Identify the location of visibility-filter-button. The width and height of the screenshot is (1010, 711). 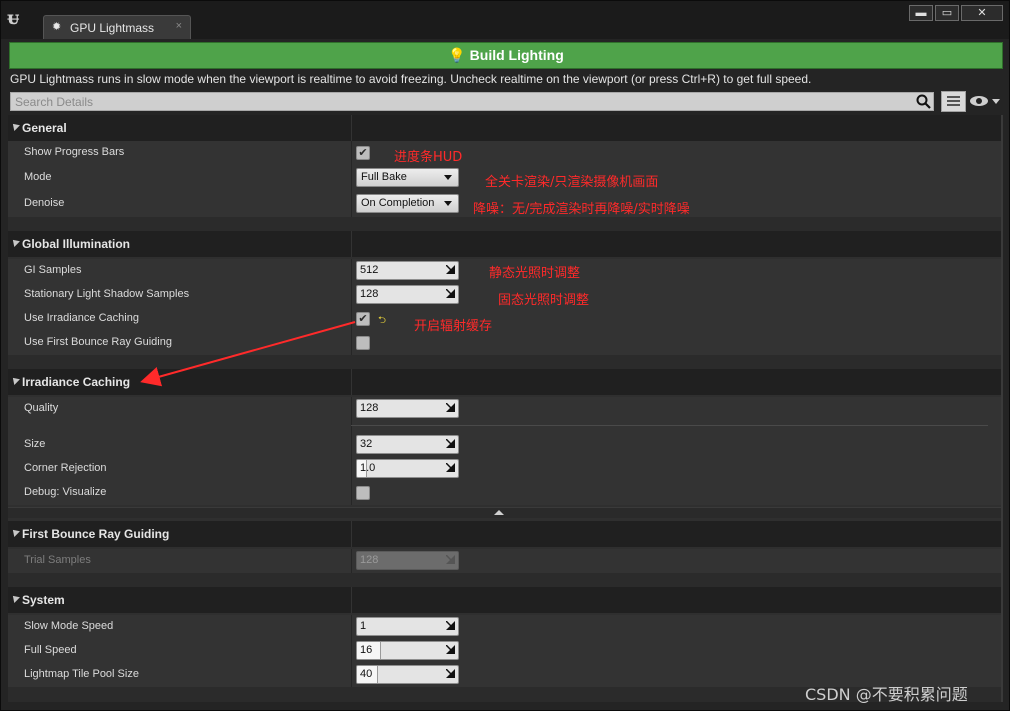
(986, 101).